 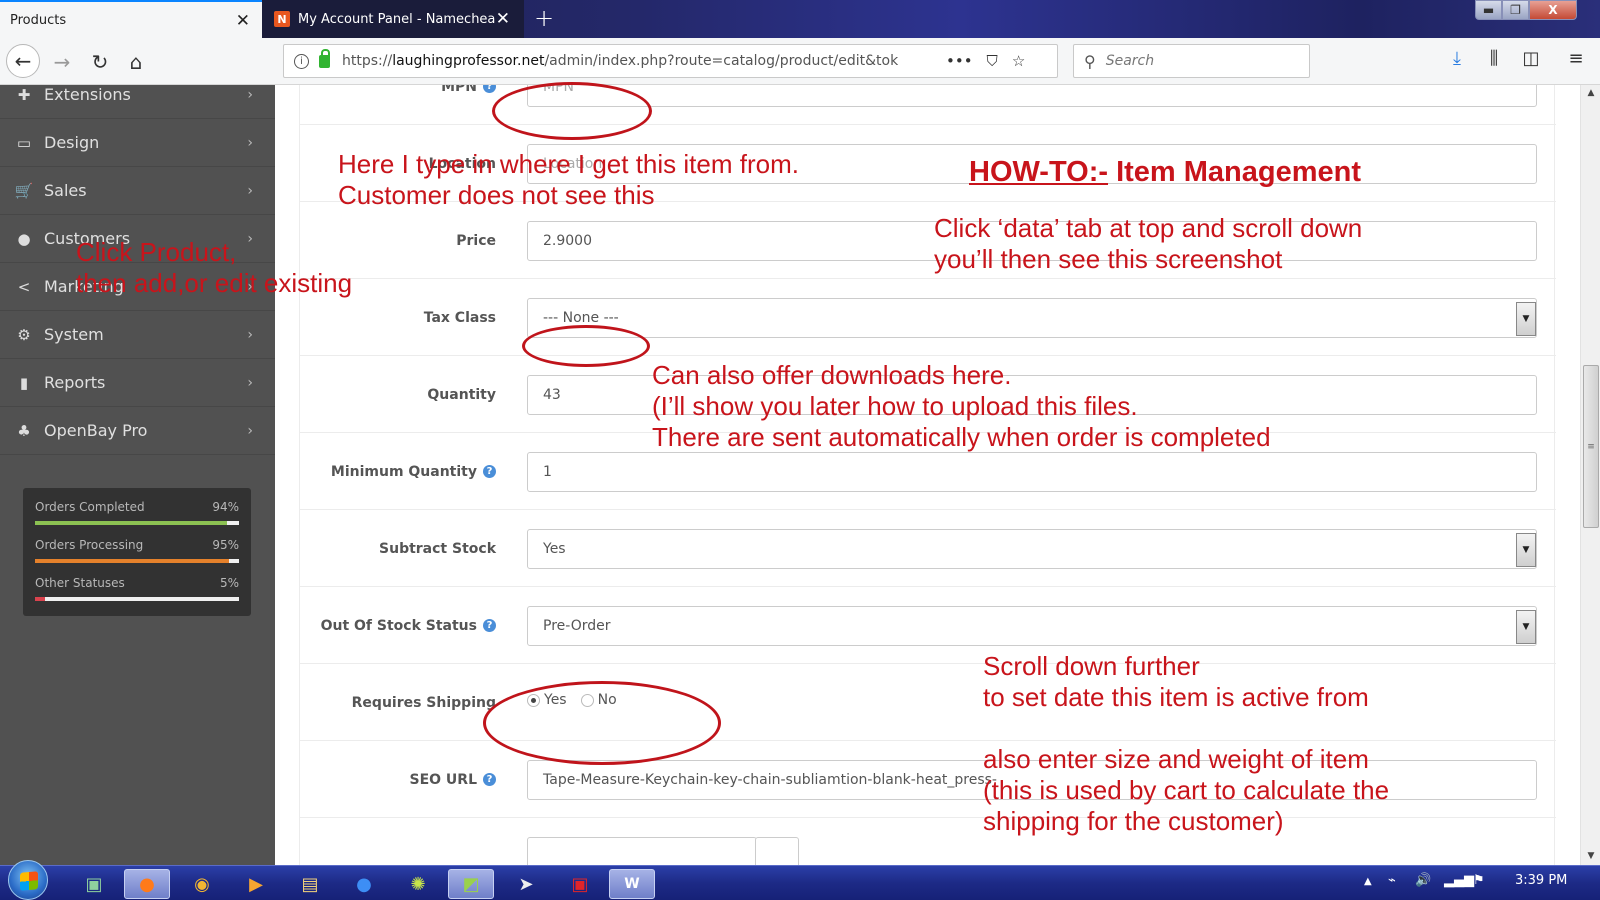 I want to click on cart-icon: 🛒, so click(x=24, y=190).